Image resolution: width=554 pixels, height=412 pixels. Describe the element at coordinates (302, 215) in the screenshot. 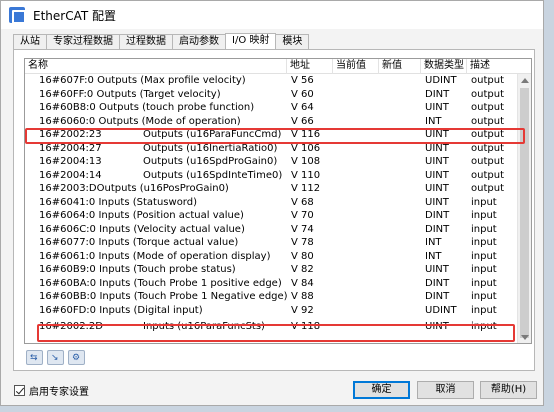

I see `cell-address: V 70` at that location.